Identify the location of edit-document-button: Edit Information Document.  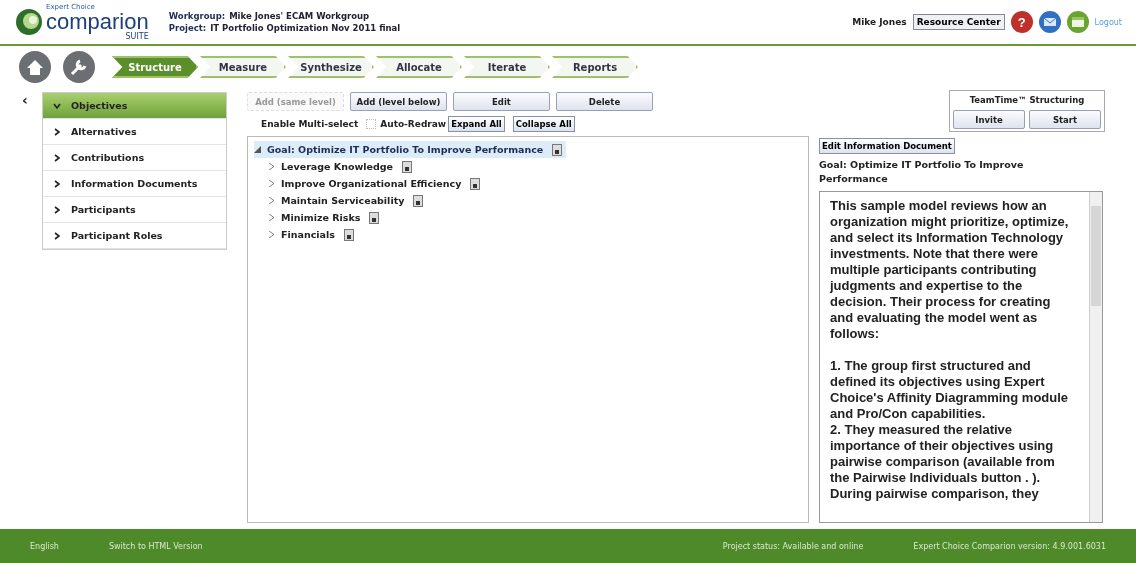
(887, 146).